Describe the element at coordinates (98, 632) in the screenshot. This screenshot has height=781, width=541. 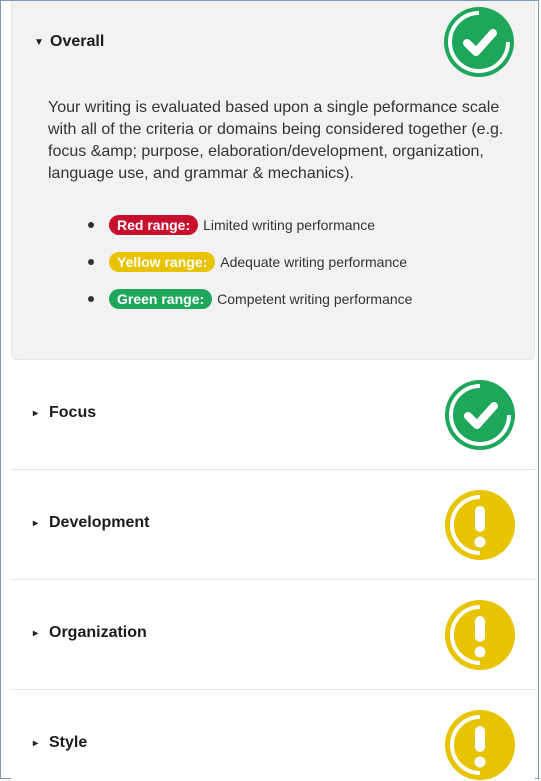
I see `section-organization-title: Organization` at that location.